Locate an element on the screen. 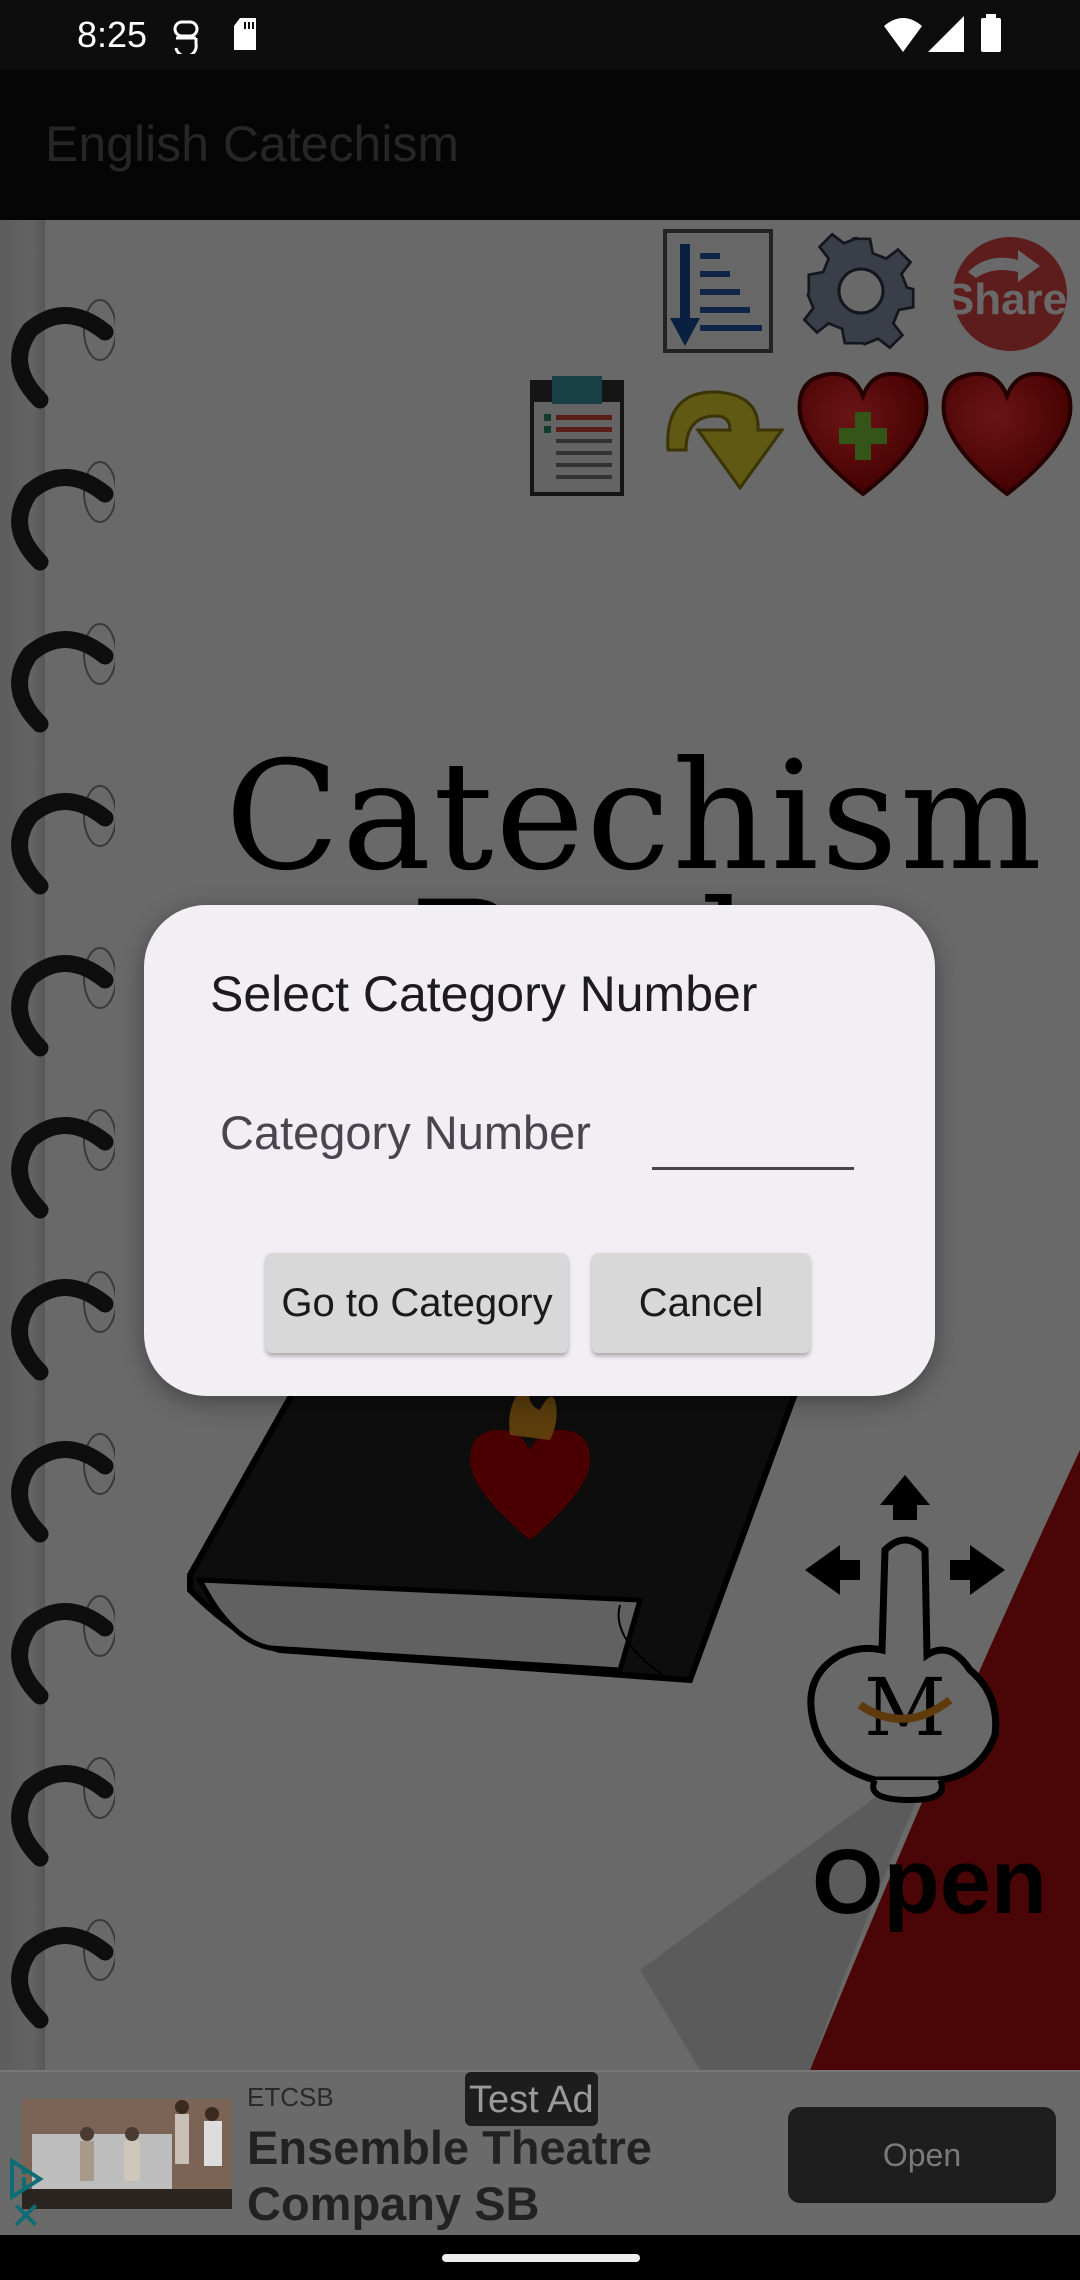  test-ad-badge: Test Ad is located at coordinates (531, 2099).